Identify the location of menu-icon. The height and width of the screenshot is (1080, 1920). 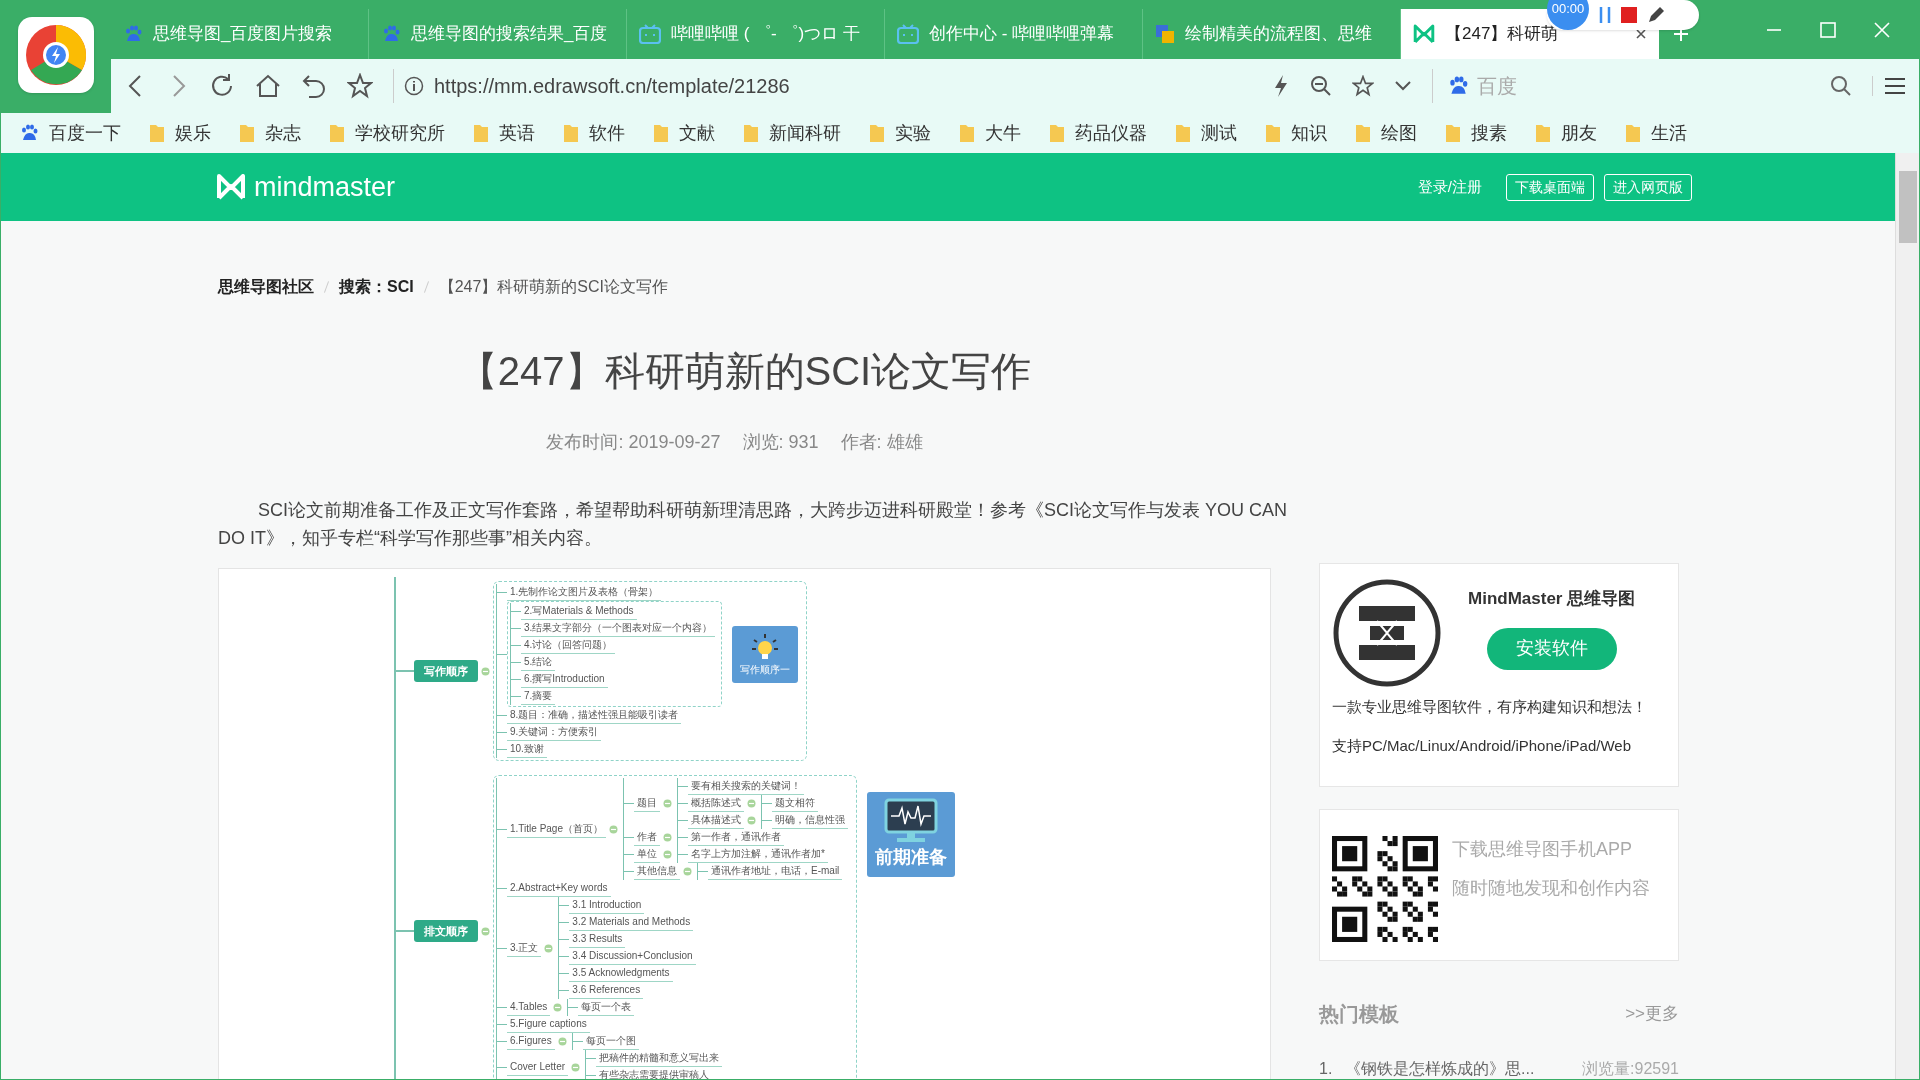
(1889, 86).